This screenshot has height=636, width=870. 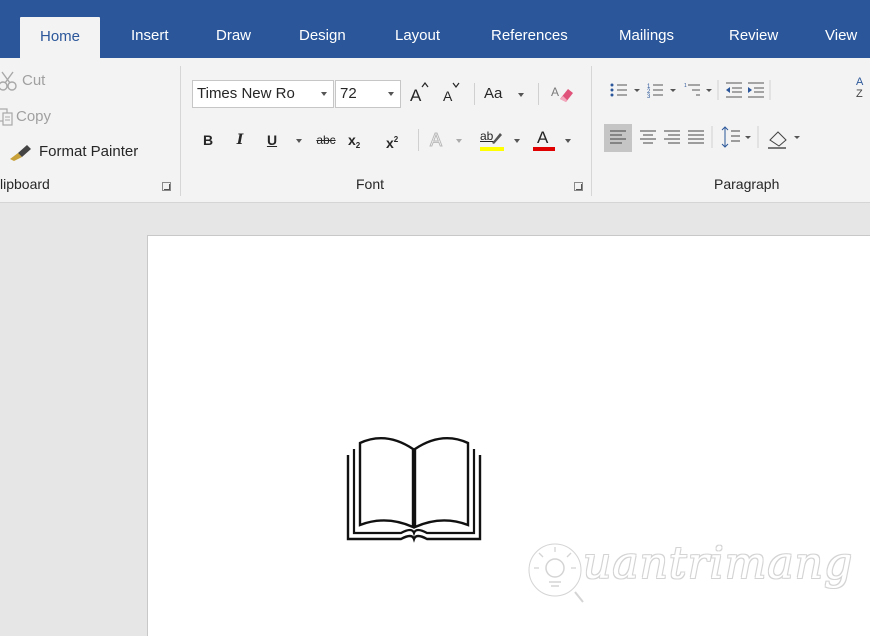 I want to click on font-color-bar, so click(x=544, y=149).